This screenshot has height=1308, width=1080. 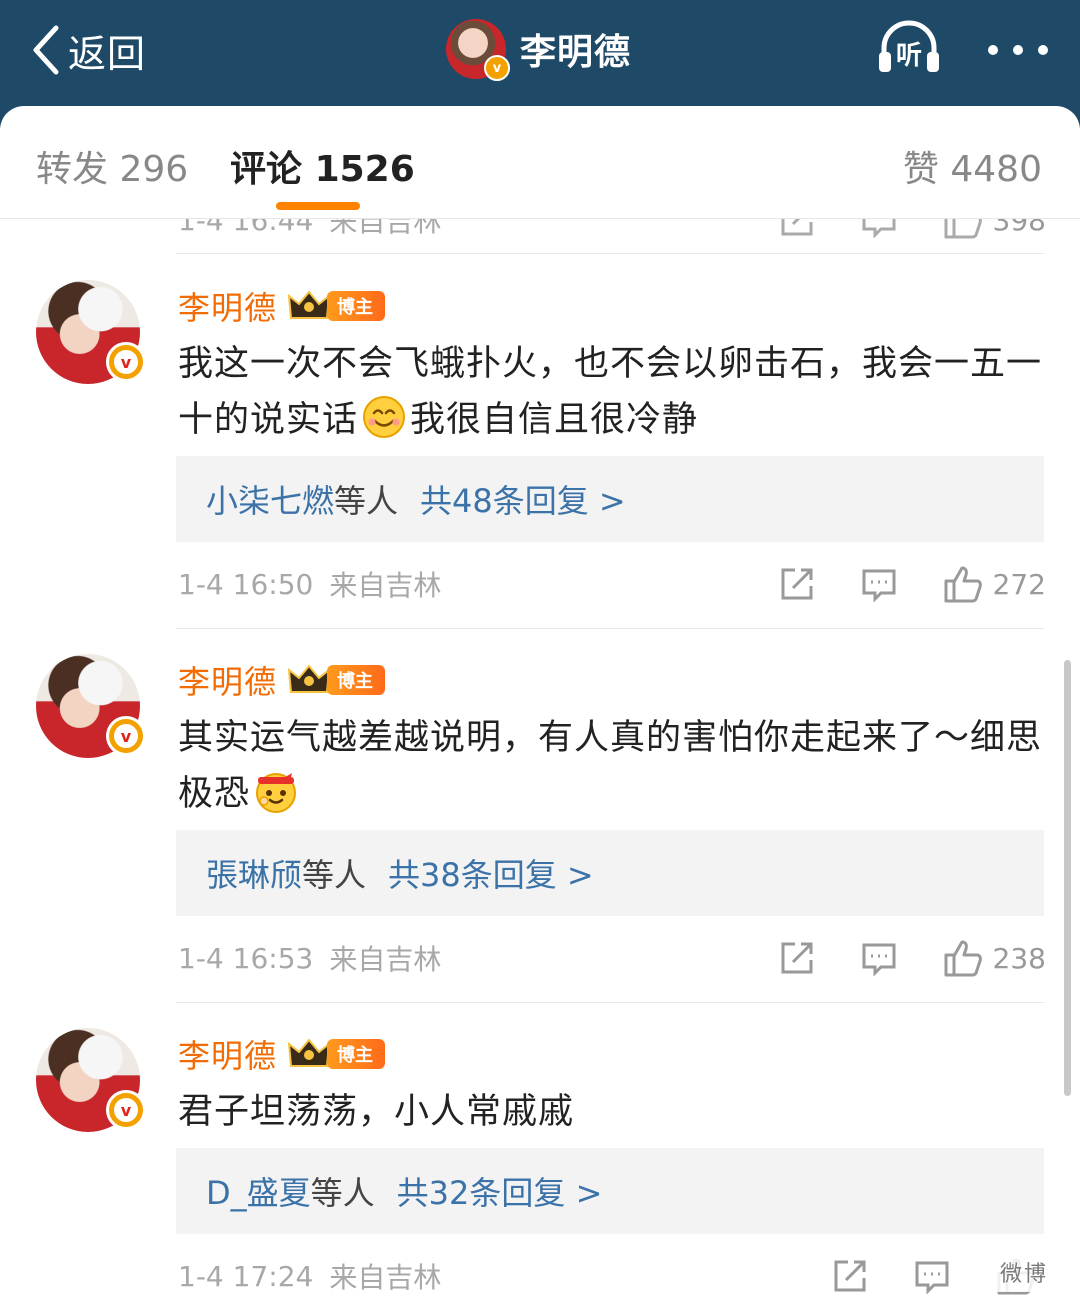 I want to click on tab-forward: 转发 296, so click(x=112, y=166).